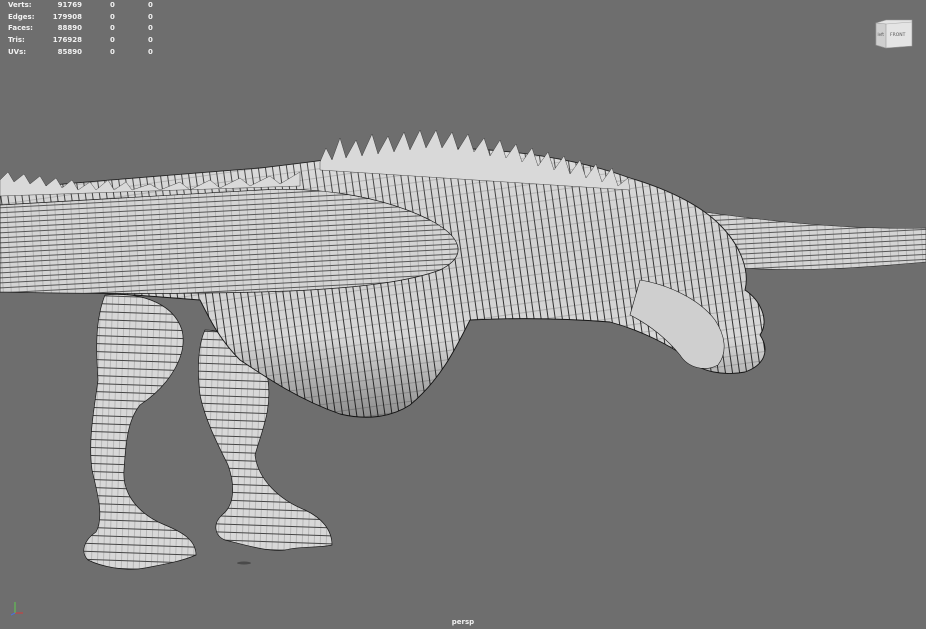 The height and width of the screenshot is (629, 926). I want to click on hud-row: Verts: 91769 0 0, so click(86, 7).